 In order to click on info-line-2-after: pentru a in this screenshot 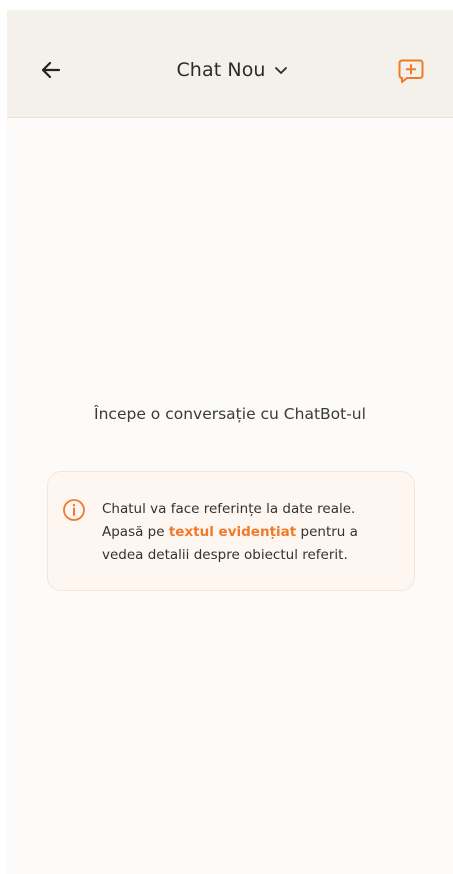, I will do `click(327, 532)`.